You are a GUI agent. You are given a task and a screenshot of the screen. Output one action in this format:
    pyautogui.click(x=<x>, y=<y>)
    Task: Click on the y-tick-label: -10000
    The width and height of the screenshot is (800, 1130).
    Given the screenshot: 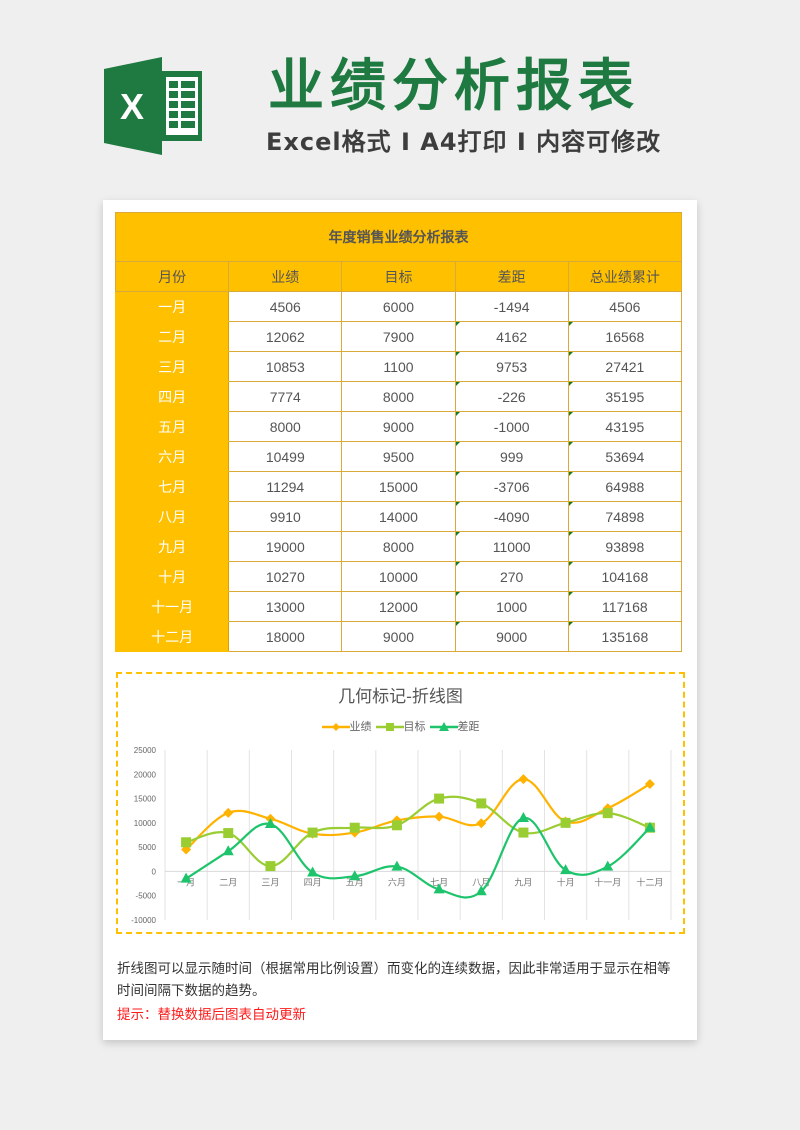 What is the action you would take?
    pyautogui.click(x=143, y=920)
    